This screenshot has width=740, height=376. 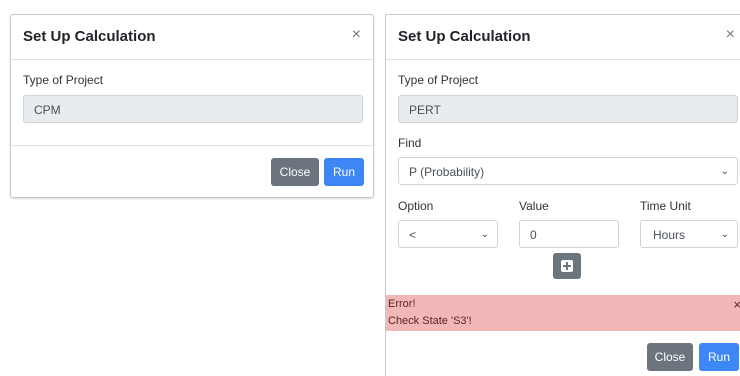 What do you see at coordinates (534, 206) in the screenshot?
I see `value-label: Value` at bounding box center [534, 206].